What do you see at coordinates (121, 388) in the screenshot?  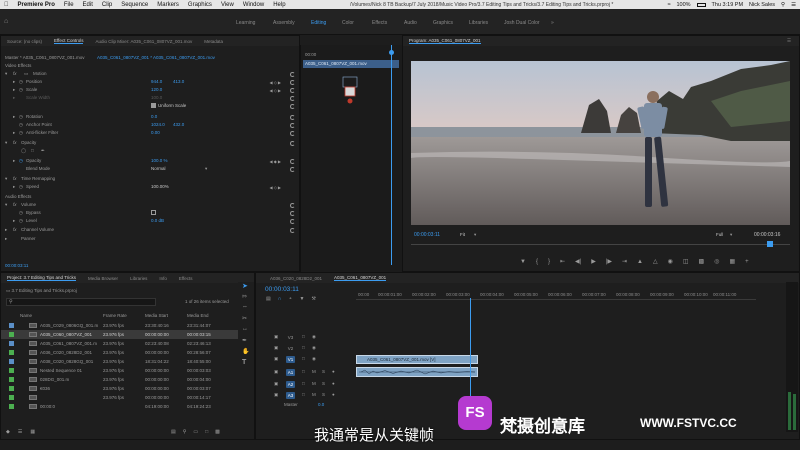 I see `list-item: €036 23.976 fps 00:00:00:00 00:00:03:07` at bounding box center [121, 388].